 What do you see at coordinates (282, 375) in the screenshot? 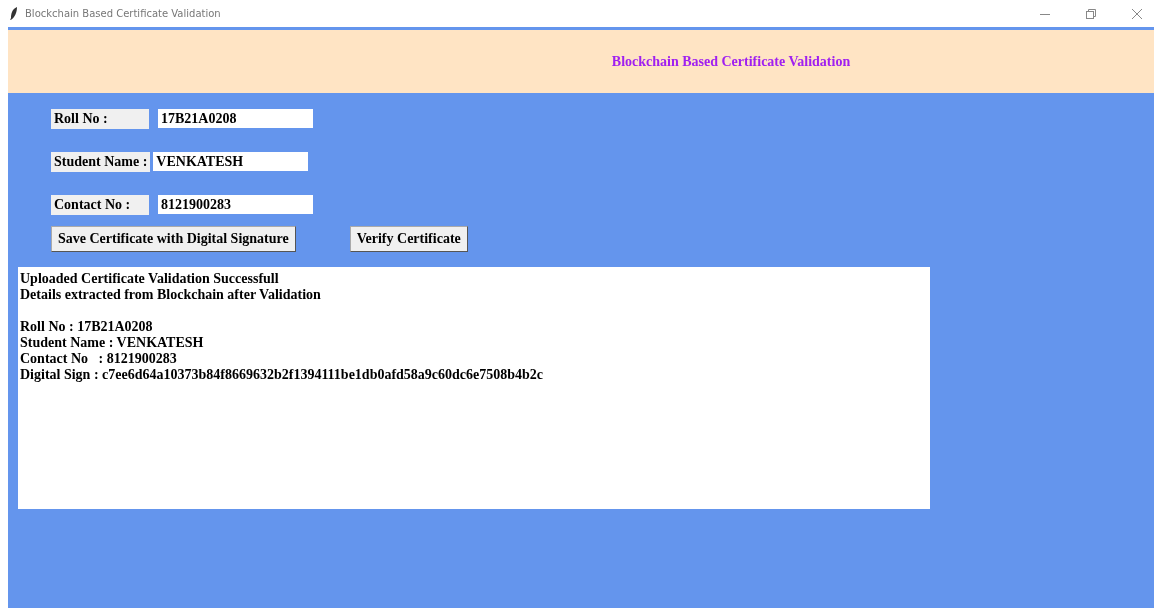
I see `output-line: Digital Sign : c7ee6d64a10373b84f8669632b2f1394111be1db0afd58a9c60dc6e7508b4b2c` at bounding box center [282, 375].